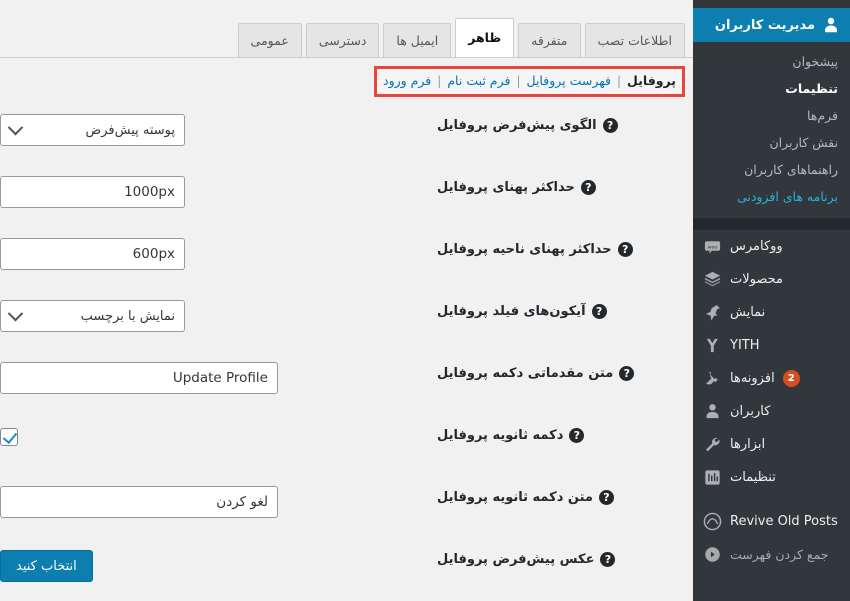 The image size is (850, 601). What do you see at coordinates (712, 554) in the screenshot?
I see `collapse-icon` at bounding box center [712, 554].